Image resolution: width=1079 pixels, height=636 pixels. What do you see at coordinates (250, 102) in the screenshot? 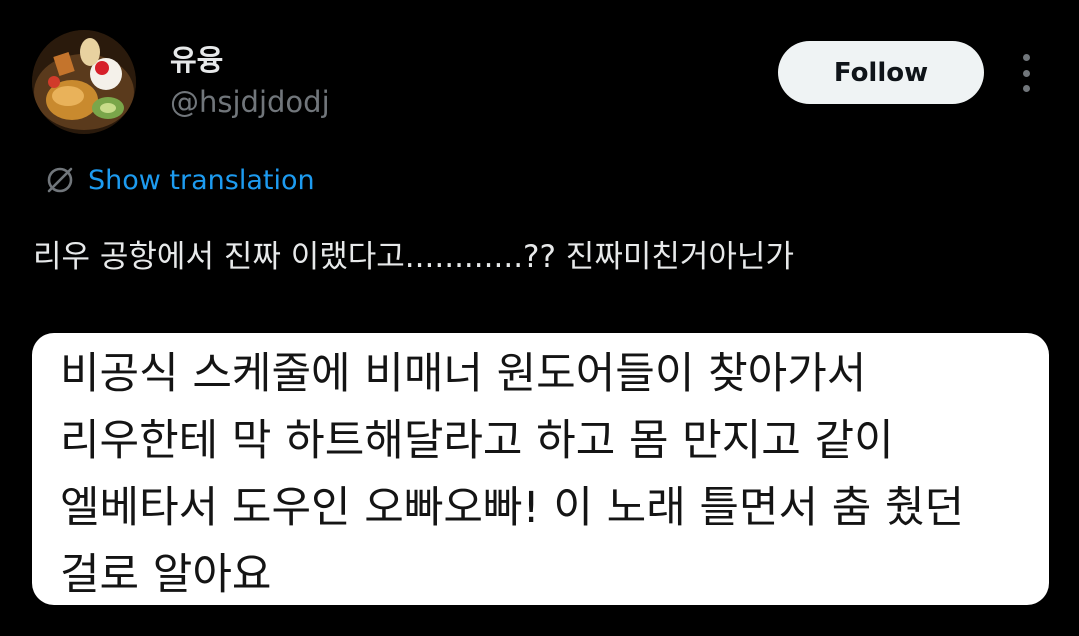
I see `user-handle: @hsjdjdodj` at bounding box center [250, 102].